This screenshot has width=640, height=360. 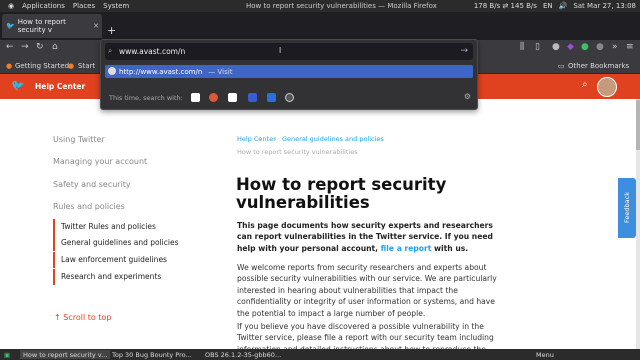 What do you see at coordinates (598, 66) in the screenshot?
I see `bookmark-other: Other Bookmarks` at bounding box center [598, 66].